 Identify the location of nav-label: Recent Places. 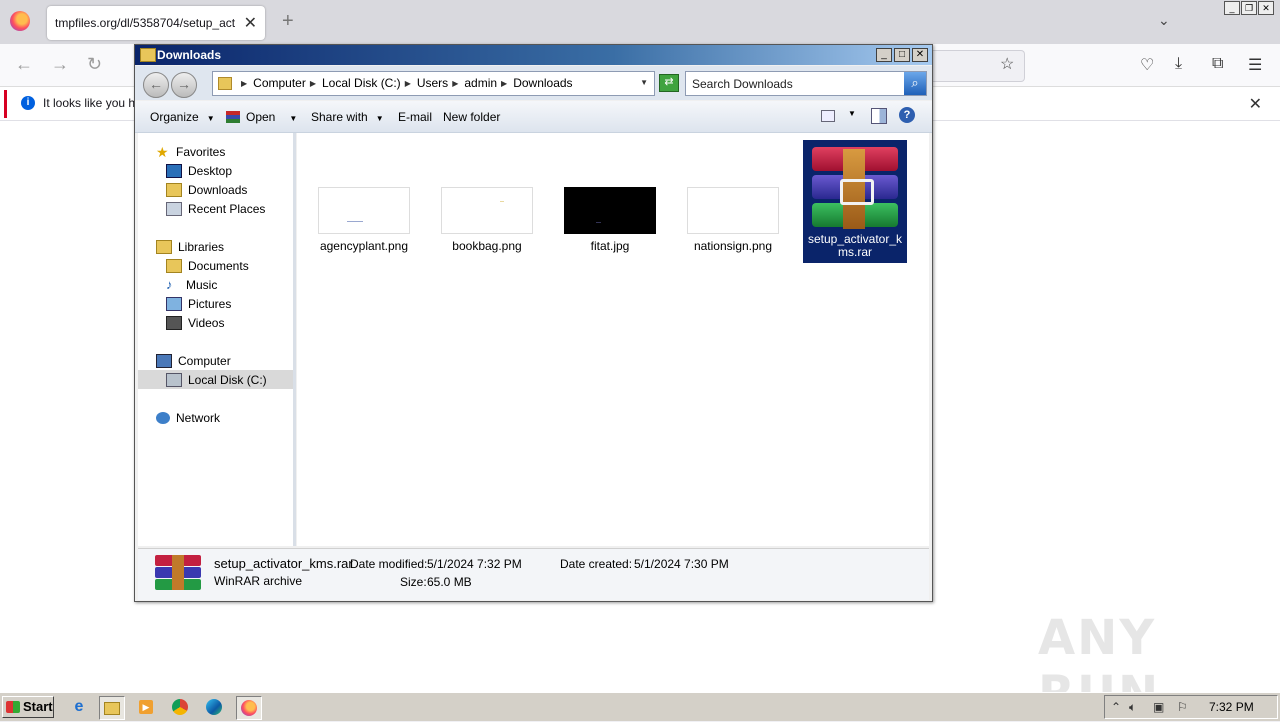
(227, 209).